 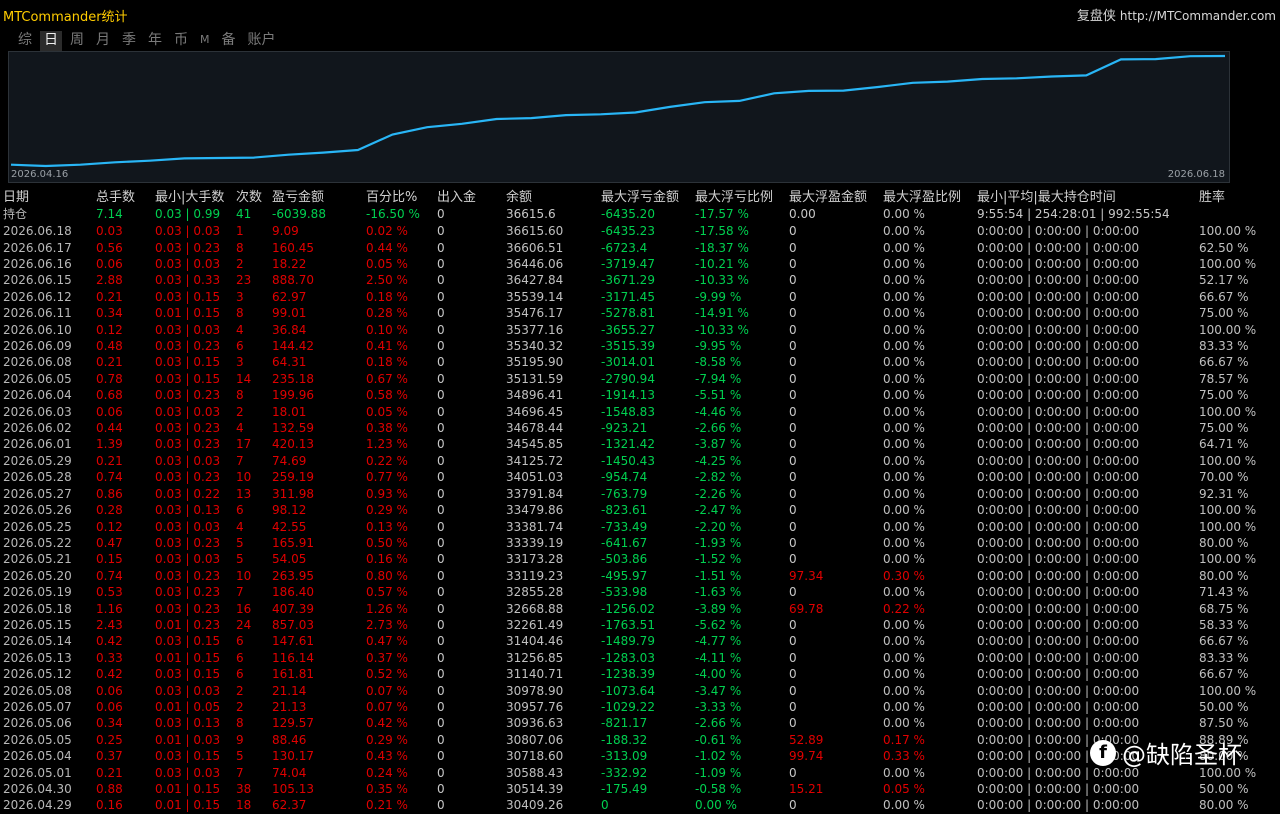 What do you see at coordinates (37, 542) in the screenshot?
I see `table-cell: 2026.05.22` at bounding box center [37, 542].